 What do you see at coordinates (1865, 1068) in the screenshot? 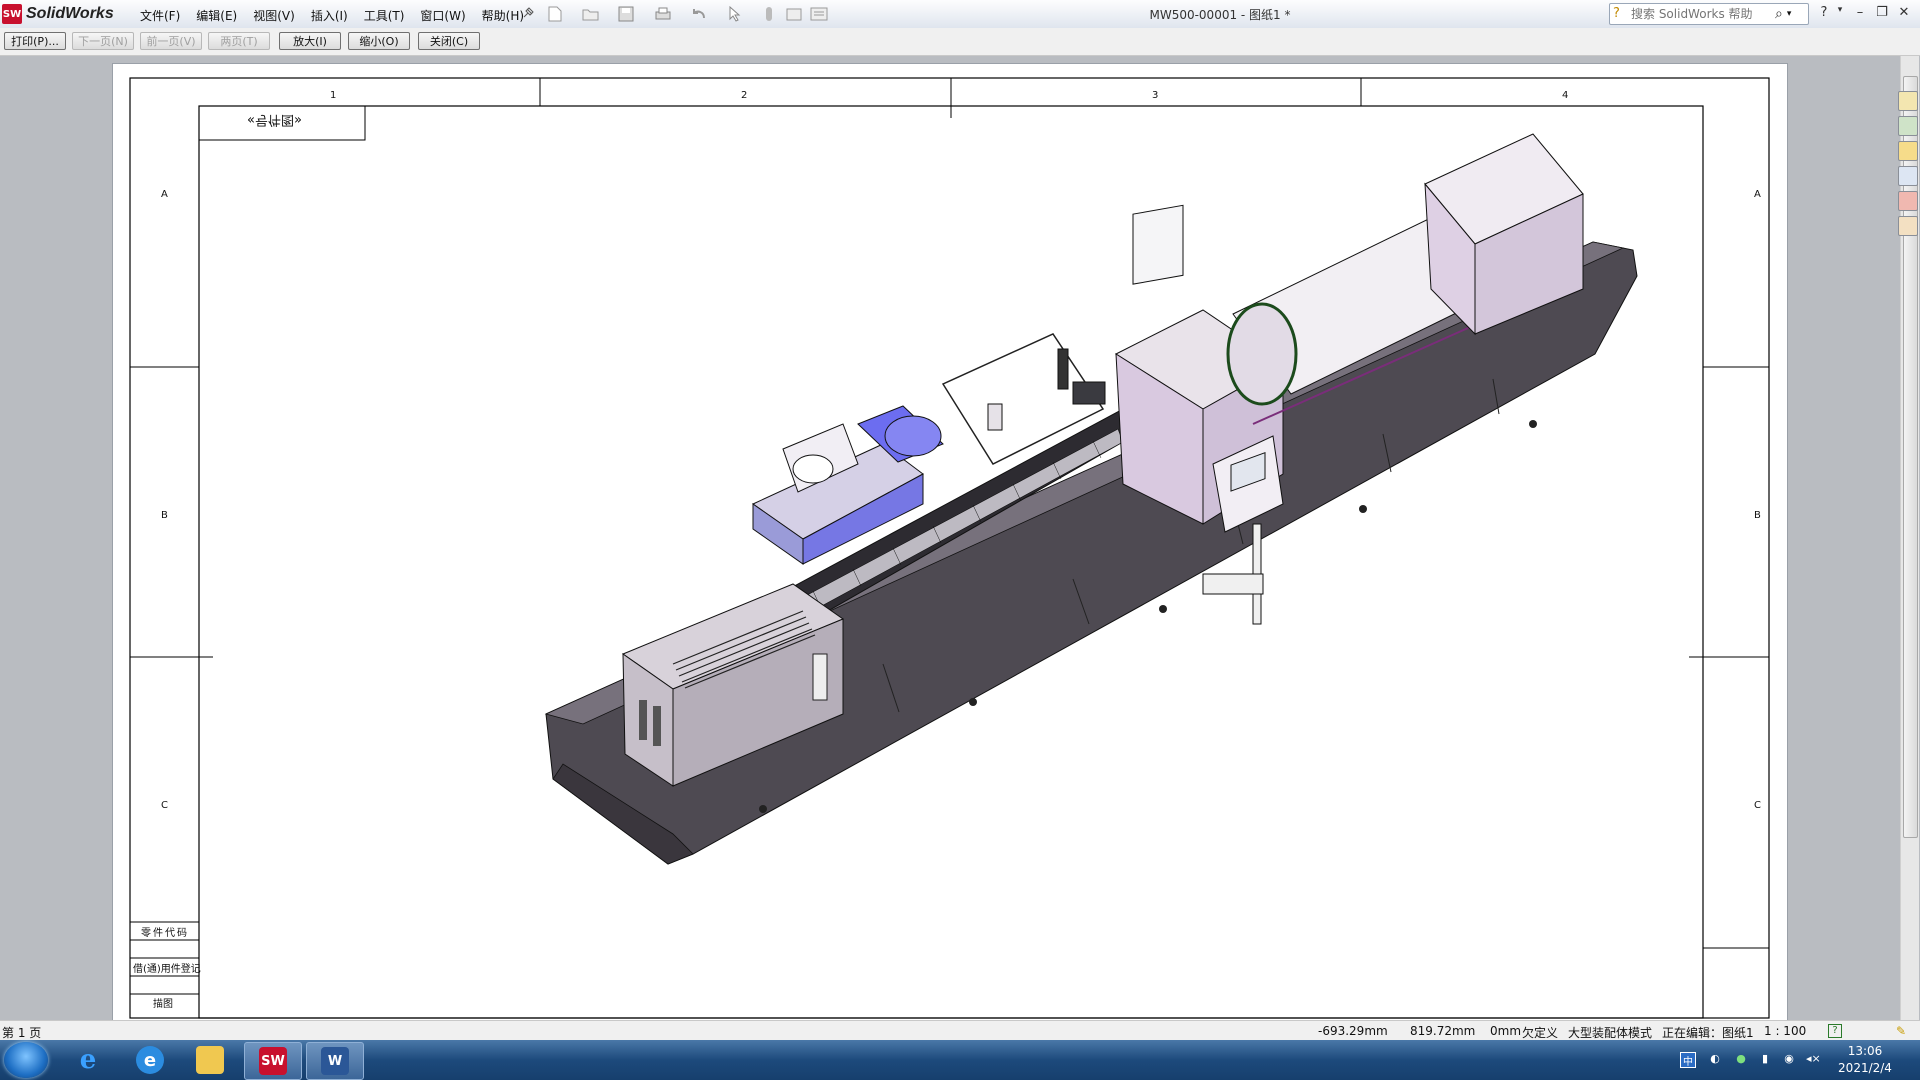
I see `clock-date: 2021/2/4` at bounding box center [1865, 1068].